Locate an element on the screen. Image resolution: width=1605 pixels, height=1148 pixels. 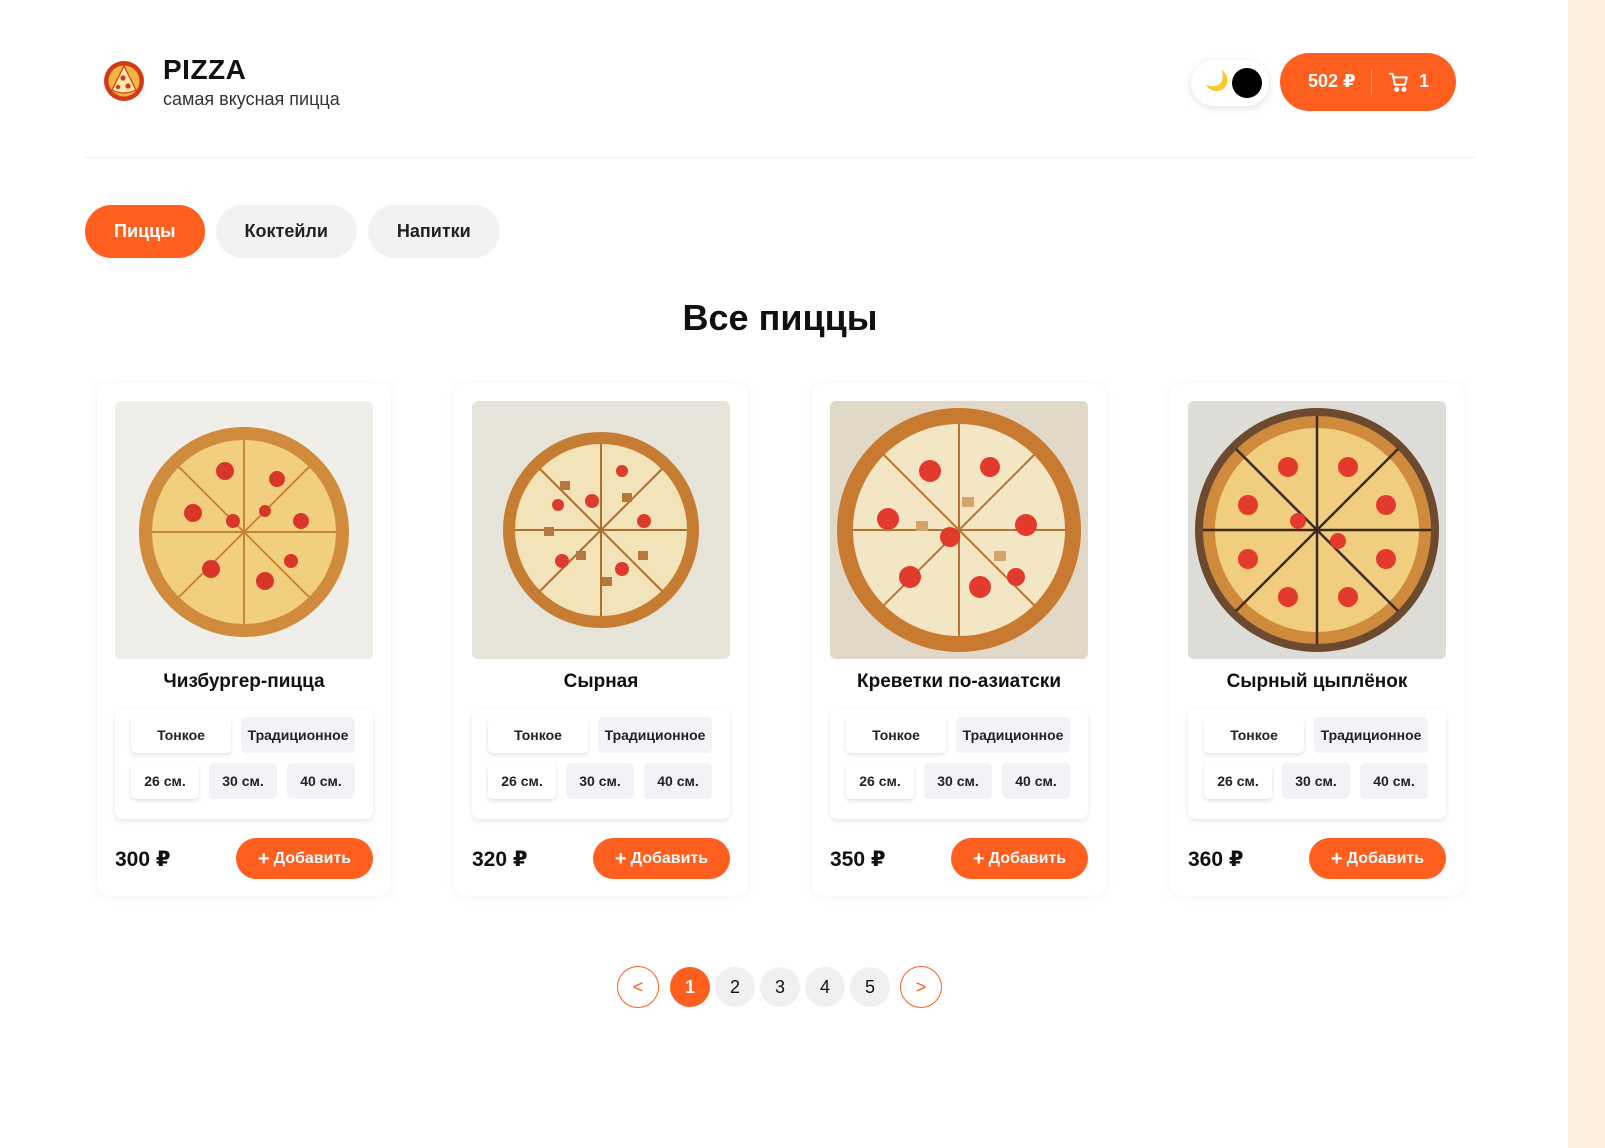
product-price: 320 ₽ is located at coordinates (500, 859).